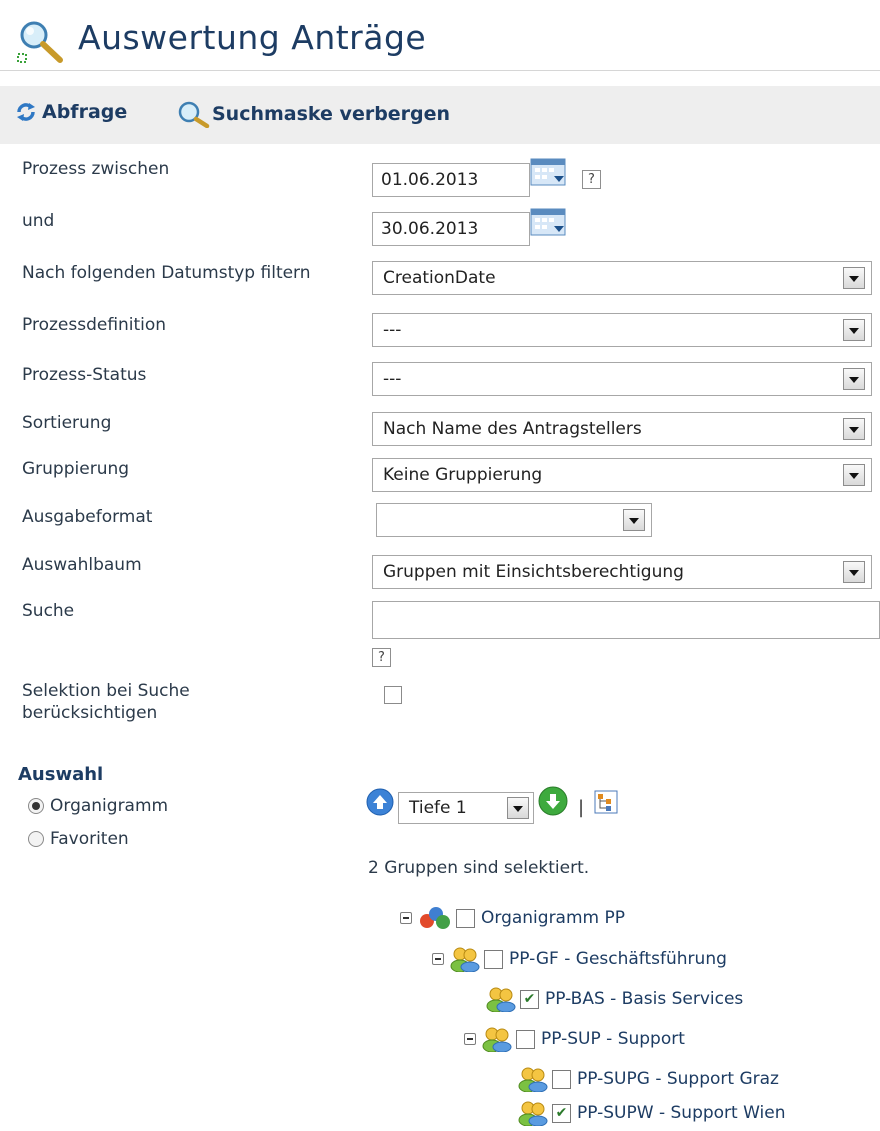 This screenshot has width=880, height=1131. I want to click on process-definition-select: ---, so click(622, 330).